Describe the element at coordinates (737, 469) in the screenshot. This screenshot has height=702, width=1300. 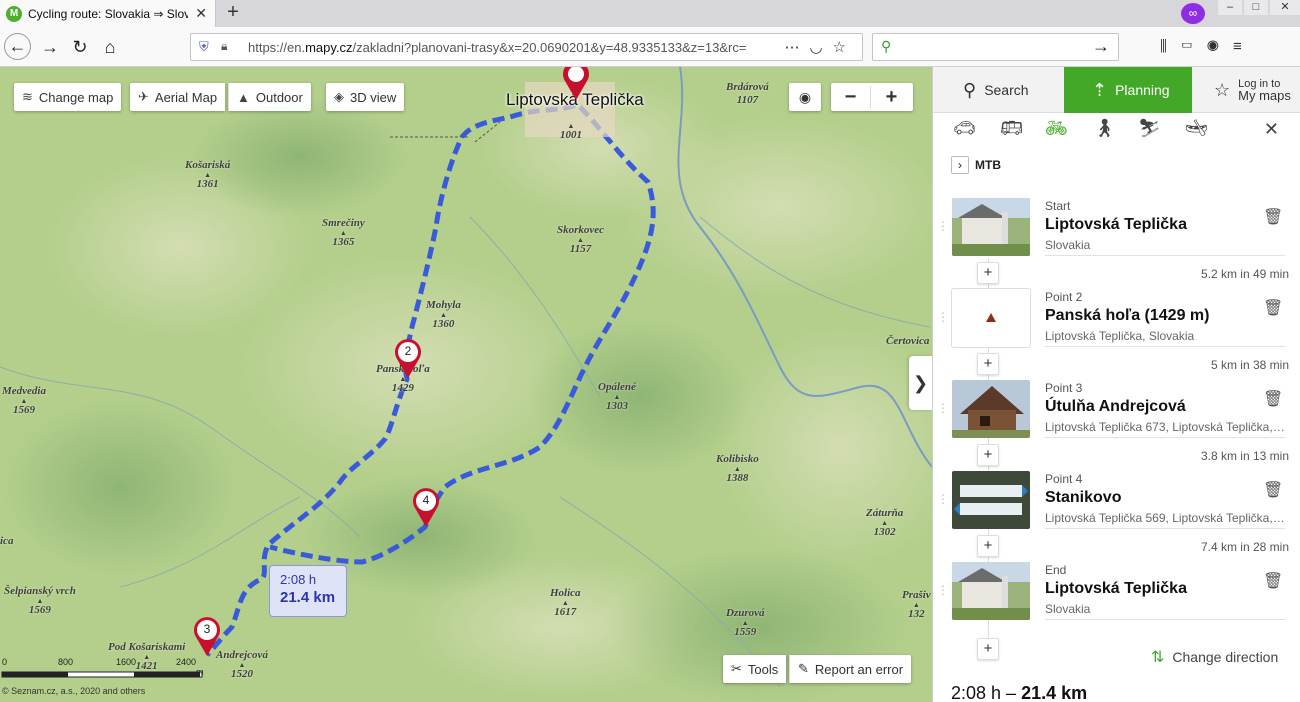
I see `peak-label: Kolibisko ▲ 1388` at that location.